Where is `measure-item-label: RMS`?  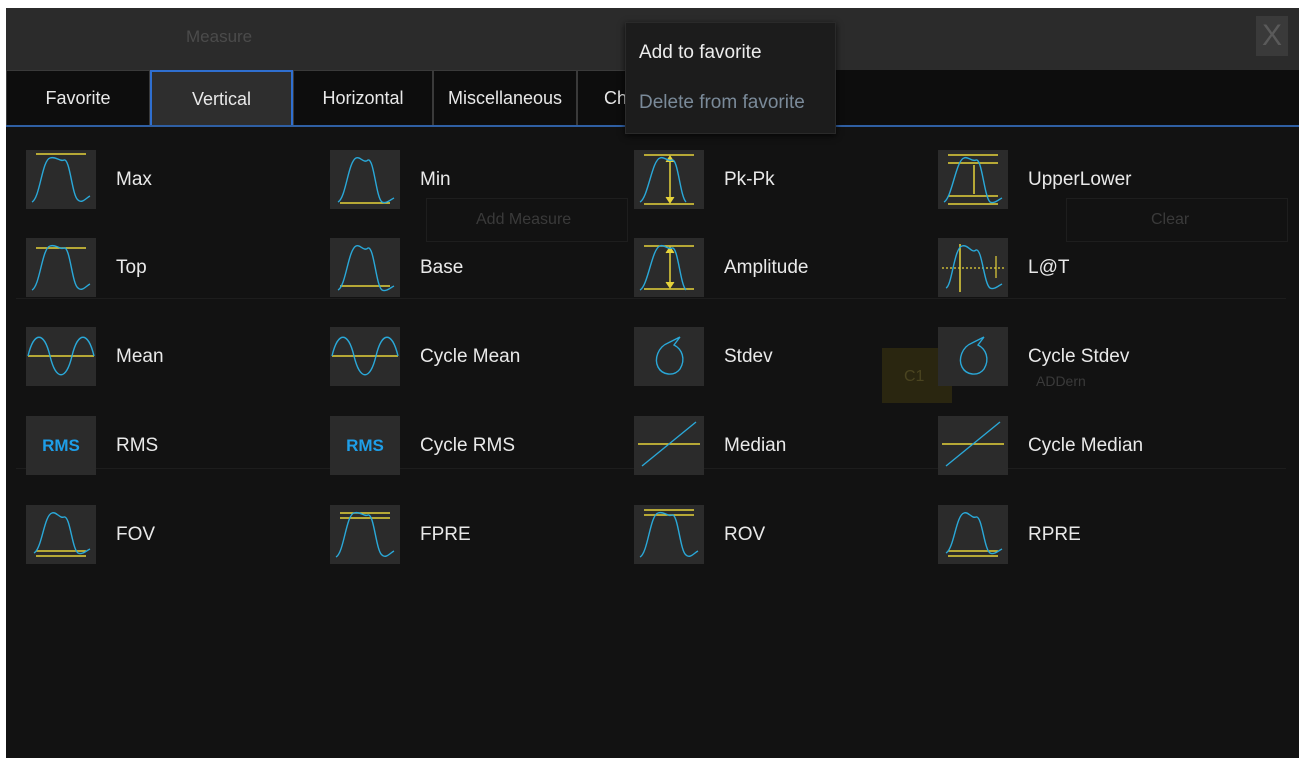
measure-item-label: RMS is located at coordinates (137, 445).